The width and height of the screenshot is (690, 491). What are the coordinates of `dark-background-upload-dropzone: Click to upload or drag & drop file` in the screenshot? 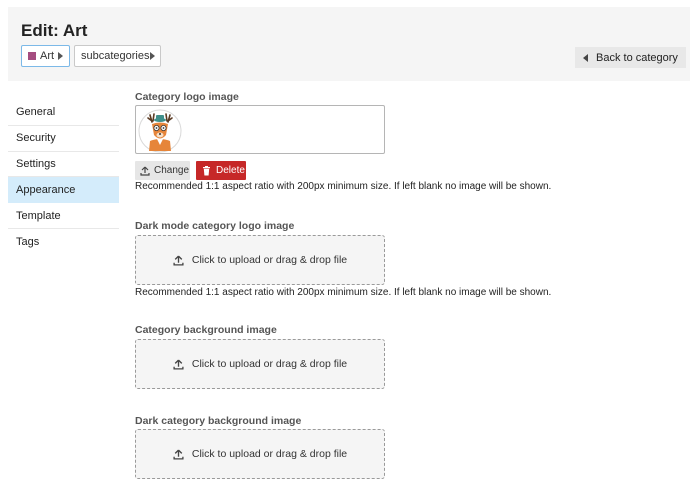 It's located at (260, 454).